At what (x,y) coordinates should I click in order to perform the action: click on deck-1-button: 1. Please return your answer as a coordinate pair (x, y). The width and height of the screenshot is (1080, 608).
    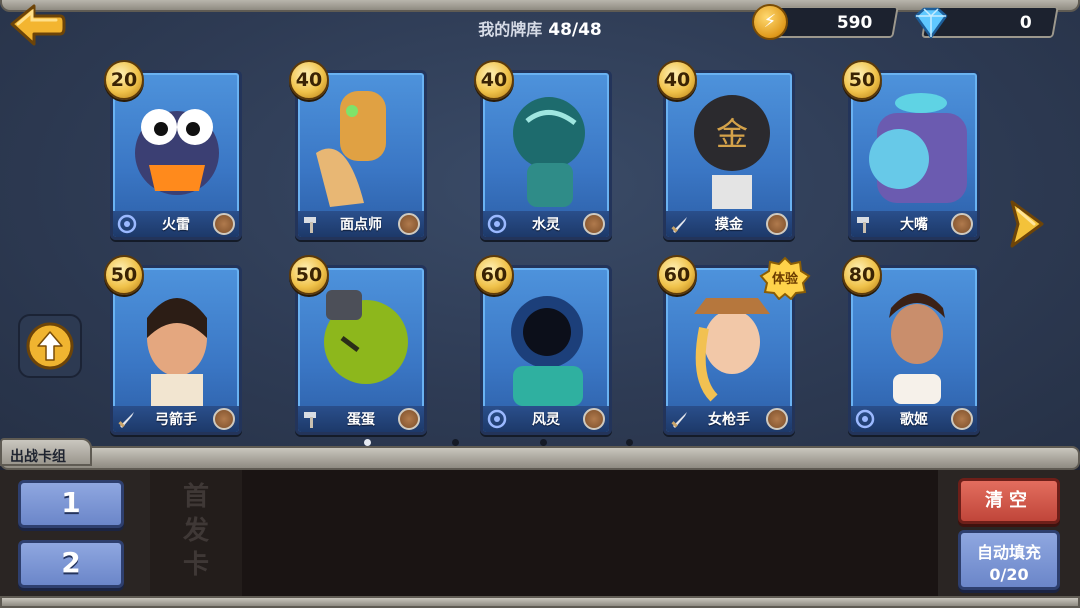
    Looking at the image, I should click on (71, 504).